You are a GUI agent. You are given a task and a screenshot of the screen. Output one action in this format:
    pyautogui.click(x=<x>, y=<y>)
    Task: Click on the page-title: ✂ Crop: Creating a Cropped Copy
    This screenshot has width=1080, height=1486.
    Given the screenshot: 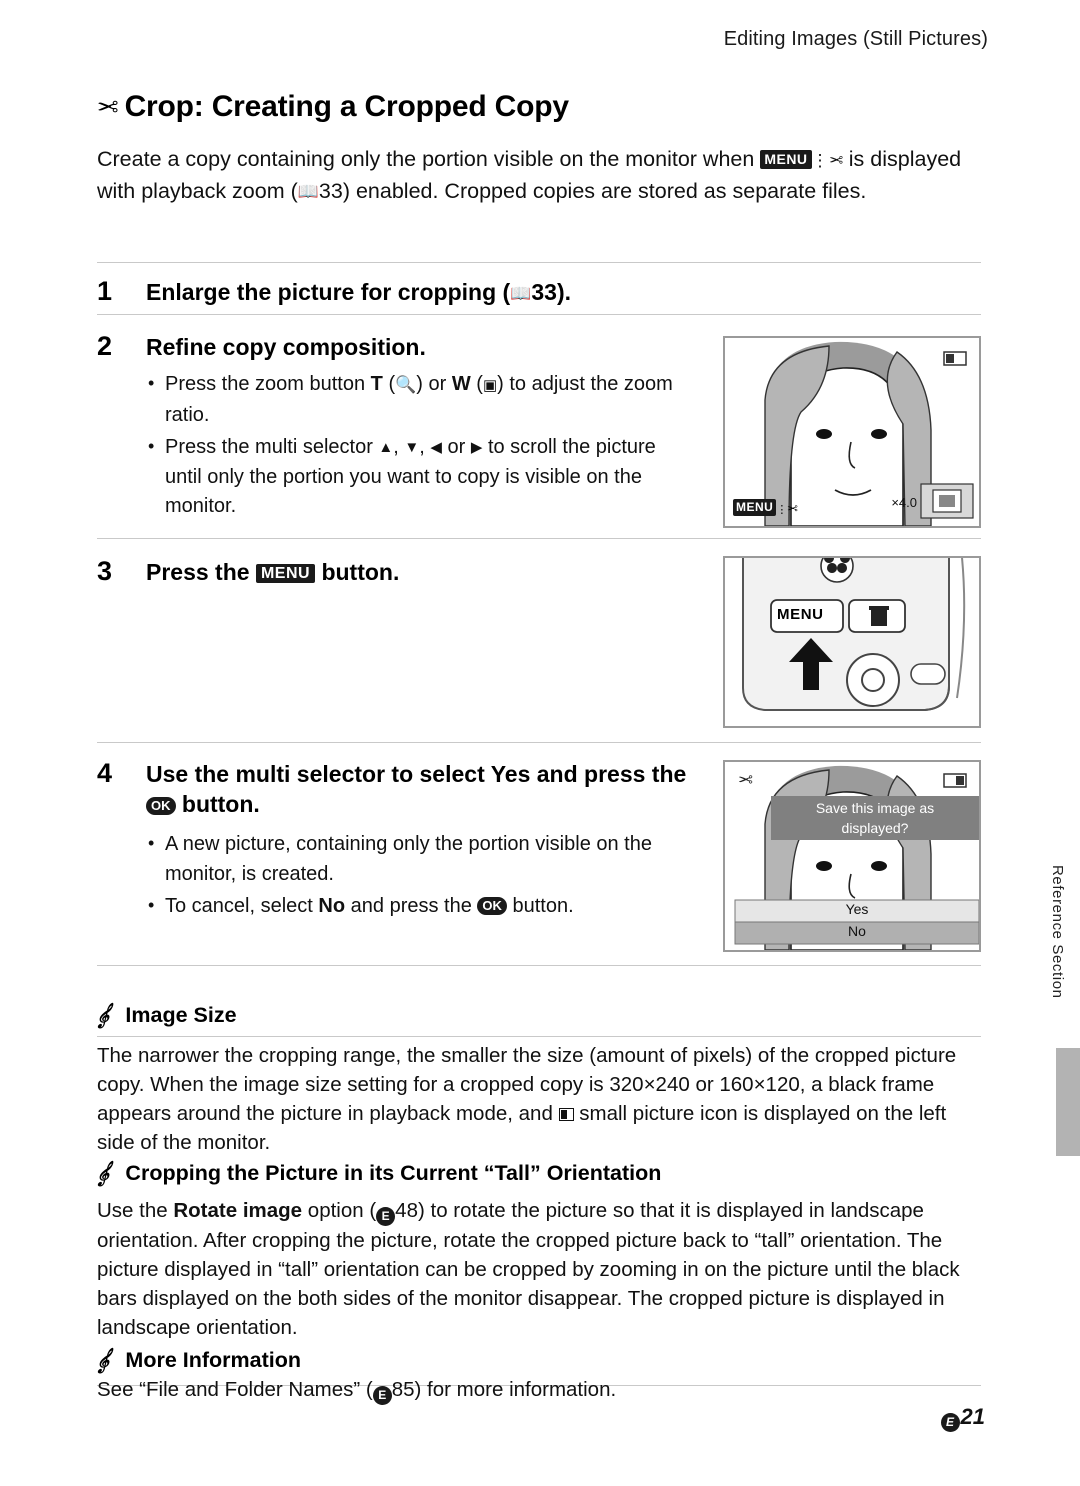 What is the action you would take?
    pyautogui.click(x=333, y=107)
    